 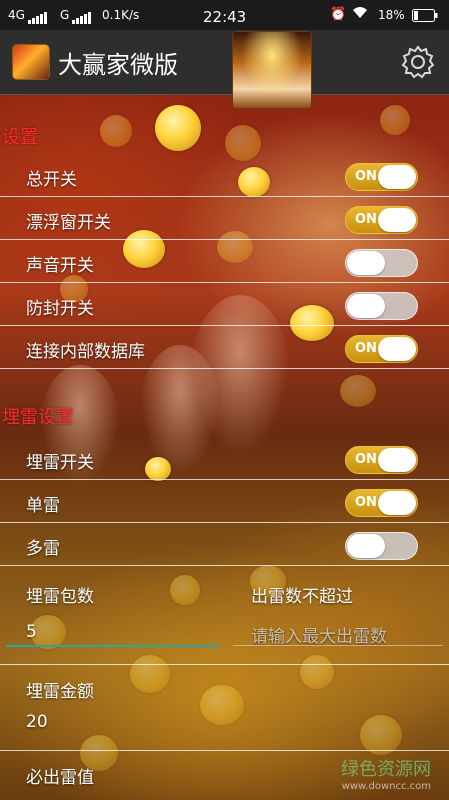 What do you see at coordinates (302, 597) in the screenshot?
I see `max-mines-label: 出雷数不超过` at bounding box center [302, 597].